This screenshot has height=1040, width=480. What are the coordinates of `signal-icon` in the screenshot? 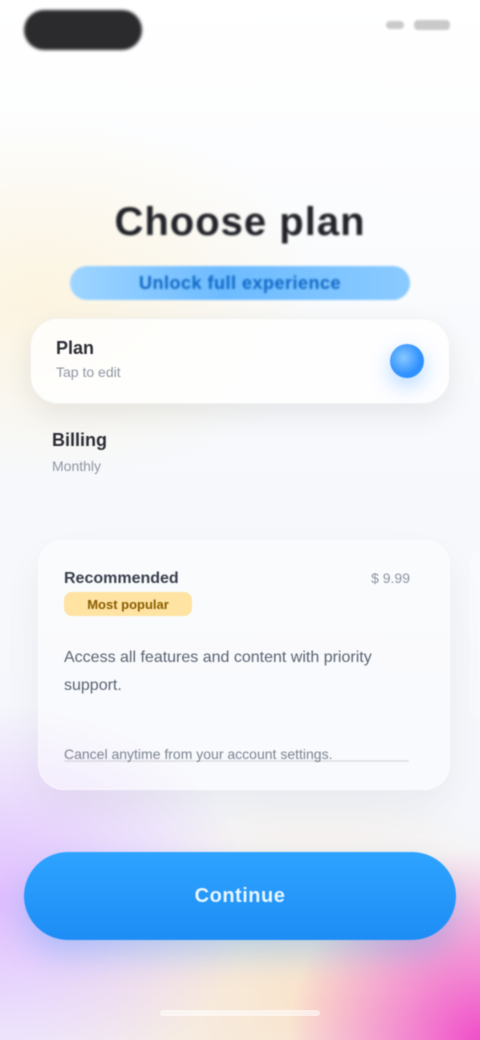 It's located at (395, 25).